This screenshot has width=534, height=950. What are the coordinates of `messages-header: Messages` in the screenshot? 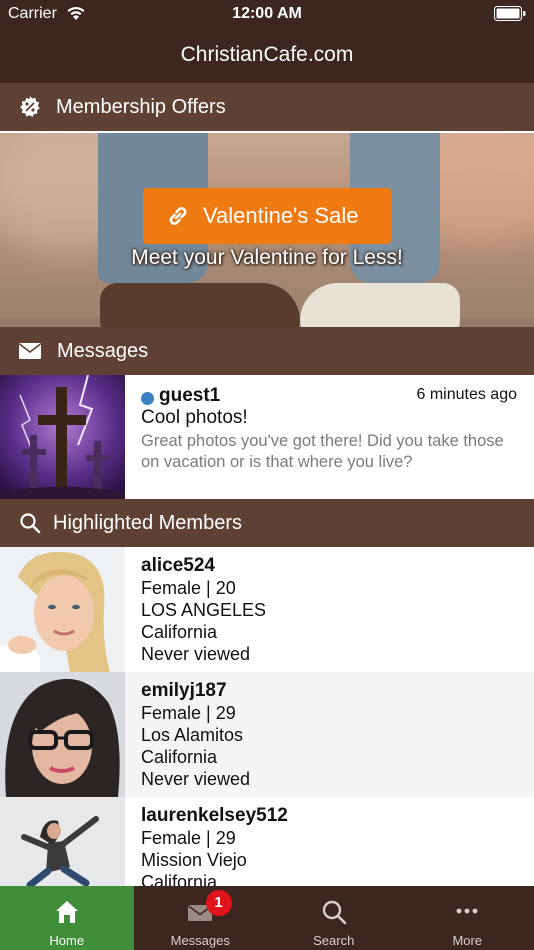 It's located at (267, 351).